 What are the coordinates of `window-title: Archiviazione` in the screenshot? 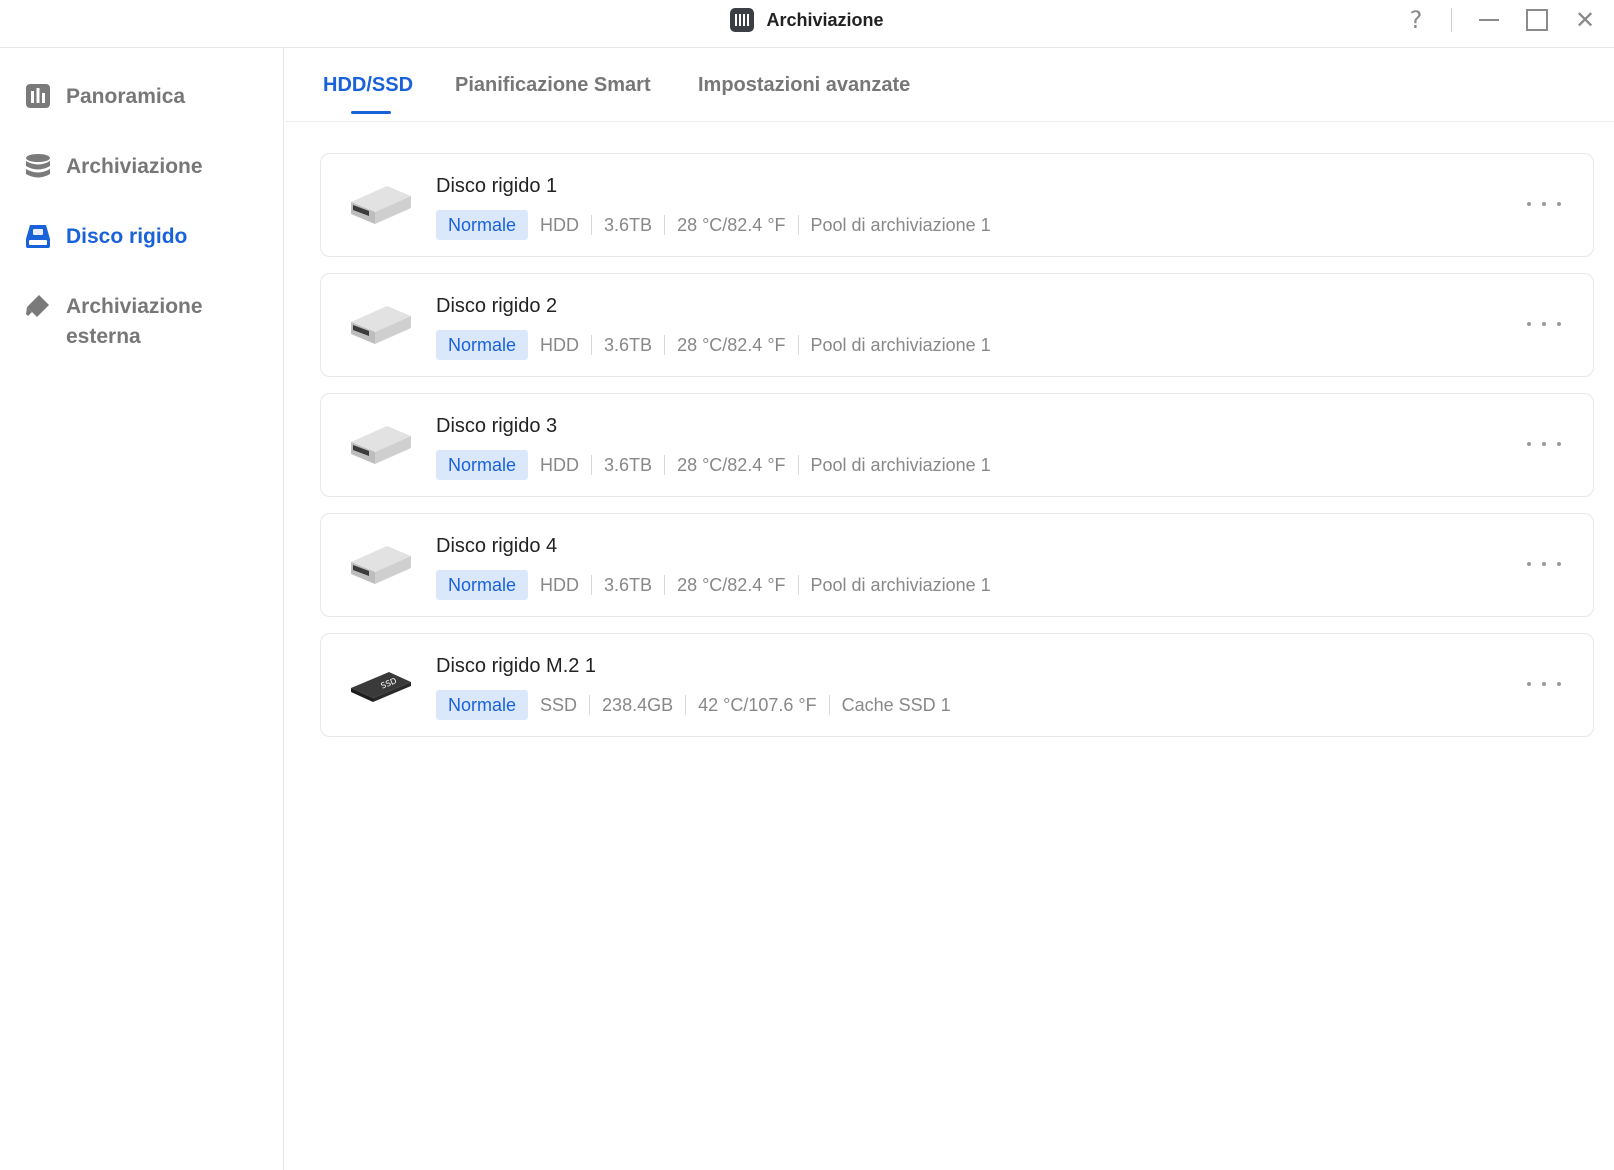 It's located at (825, 19).